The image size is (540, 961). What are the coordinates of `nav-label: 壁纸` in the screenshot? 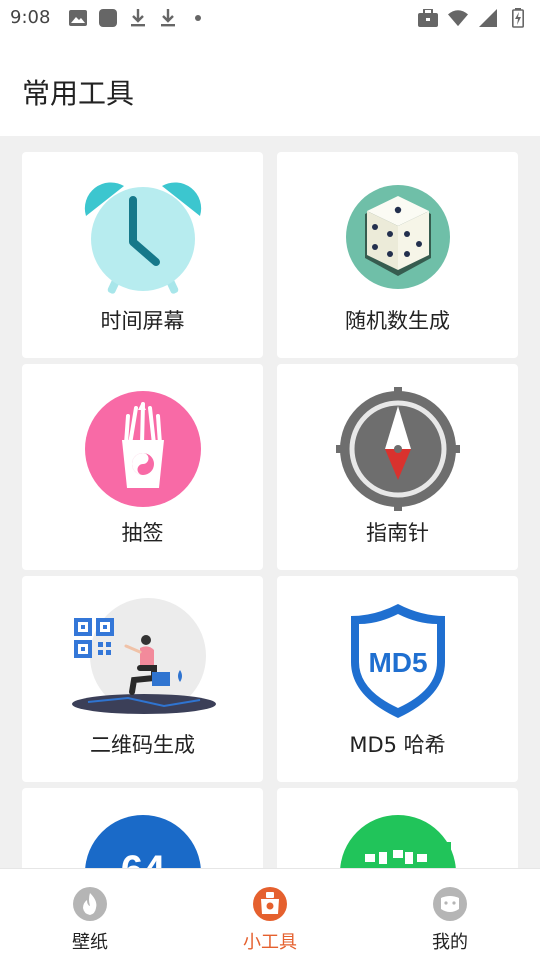 It's located at (90, 942).